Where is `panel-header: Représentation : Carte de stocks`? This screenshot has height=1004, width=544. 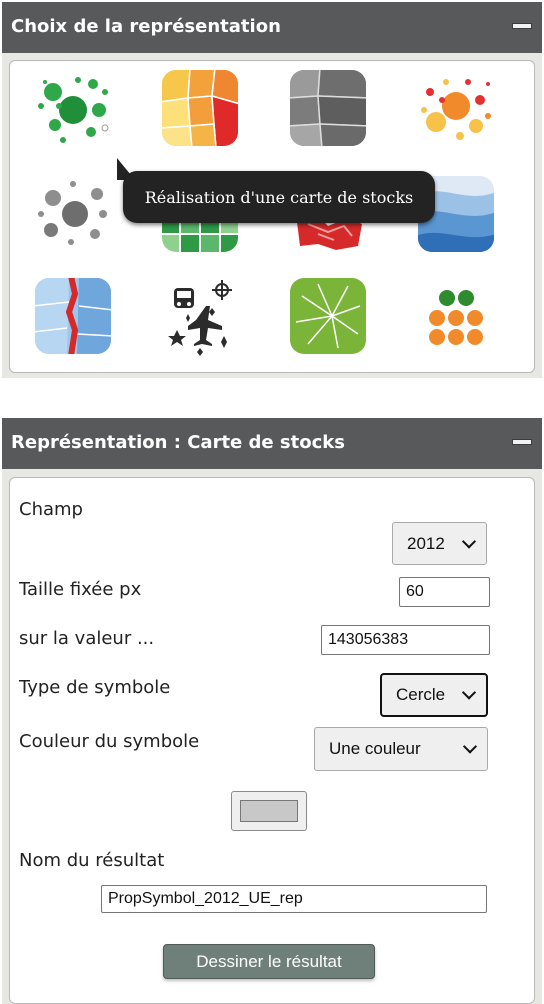 panel-header: Représentation : Carte de stocks is located at coordinates (272, 443).